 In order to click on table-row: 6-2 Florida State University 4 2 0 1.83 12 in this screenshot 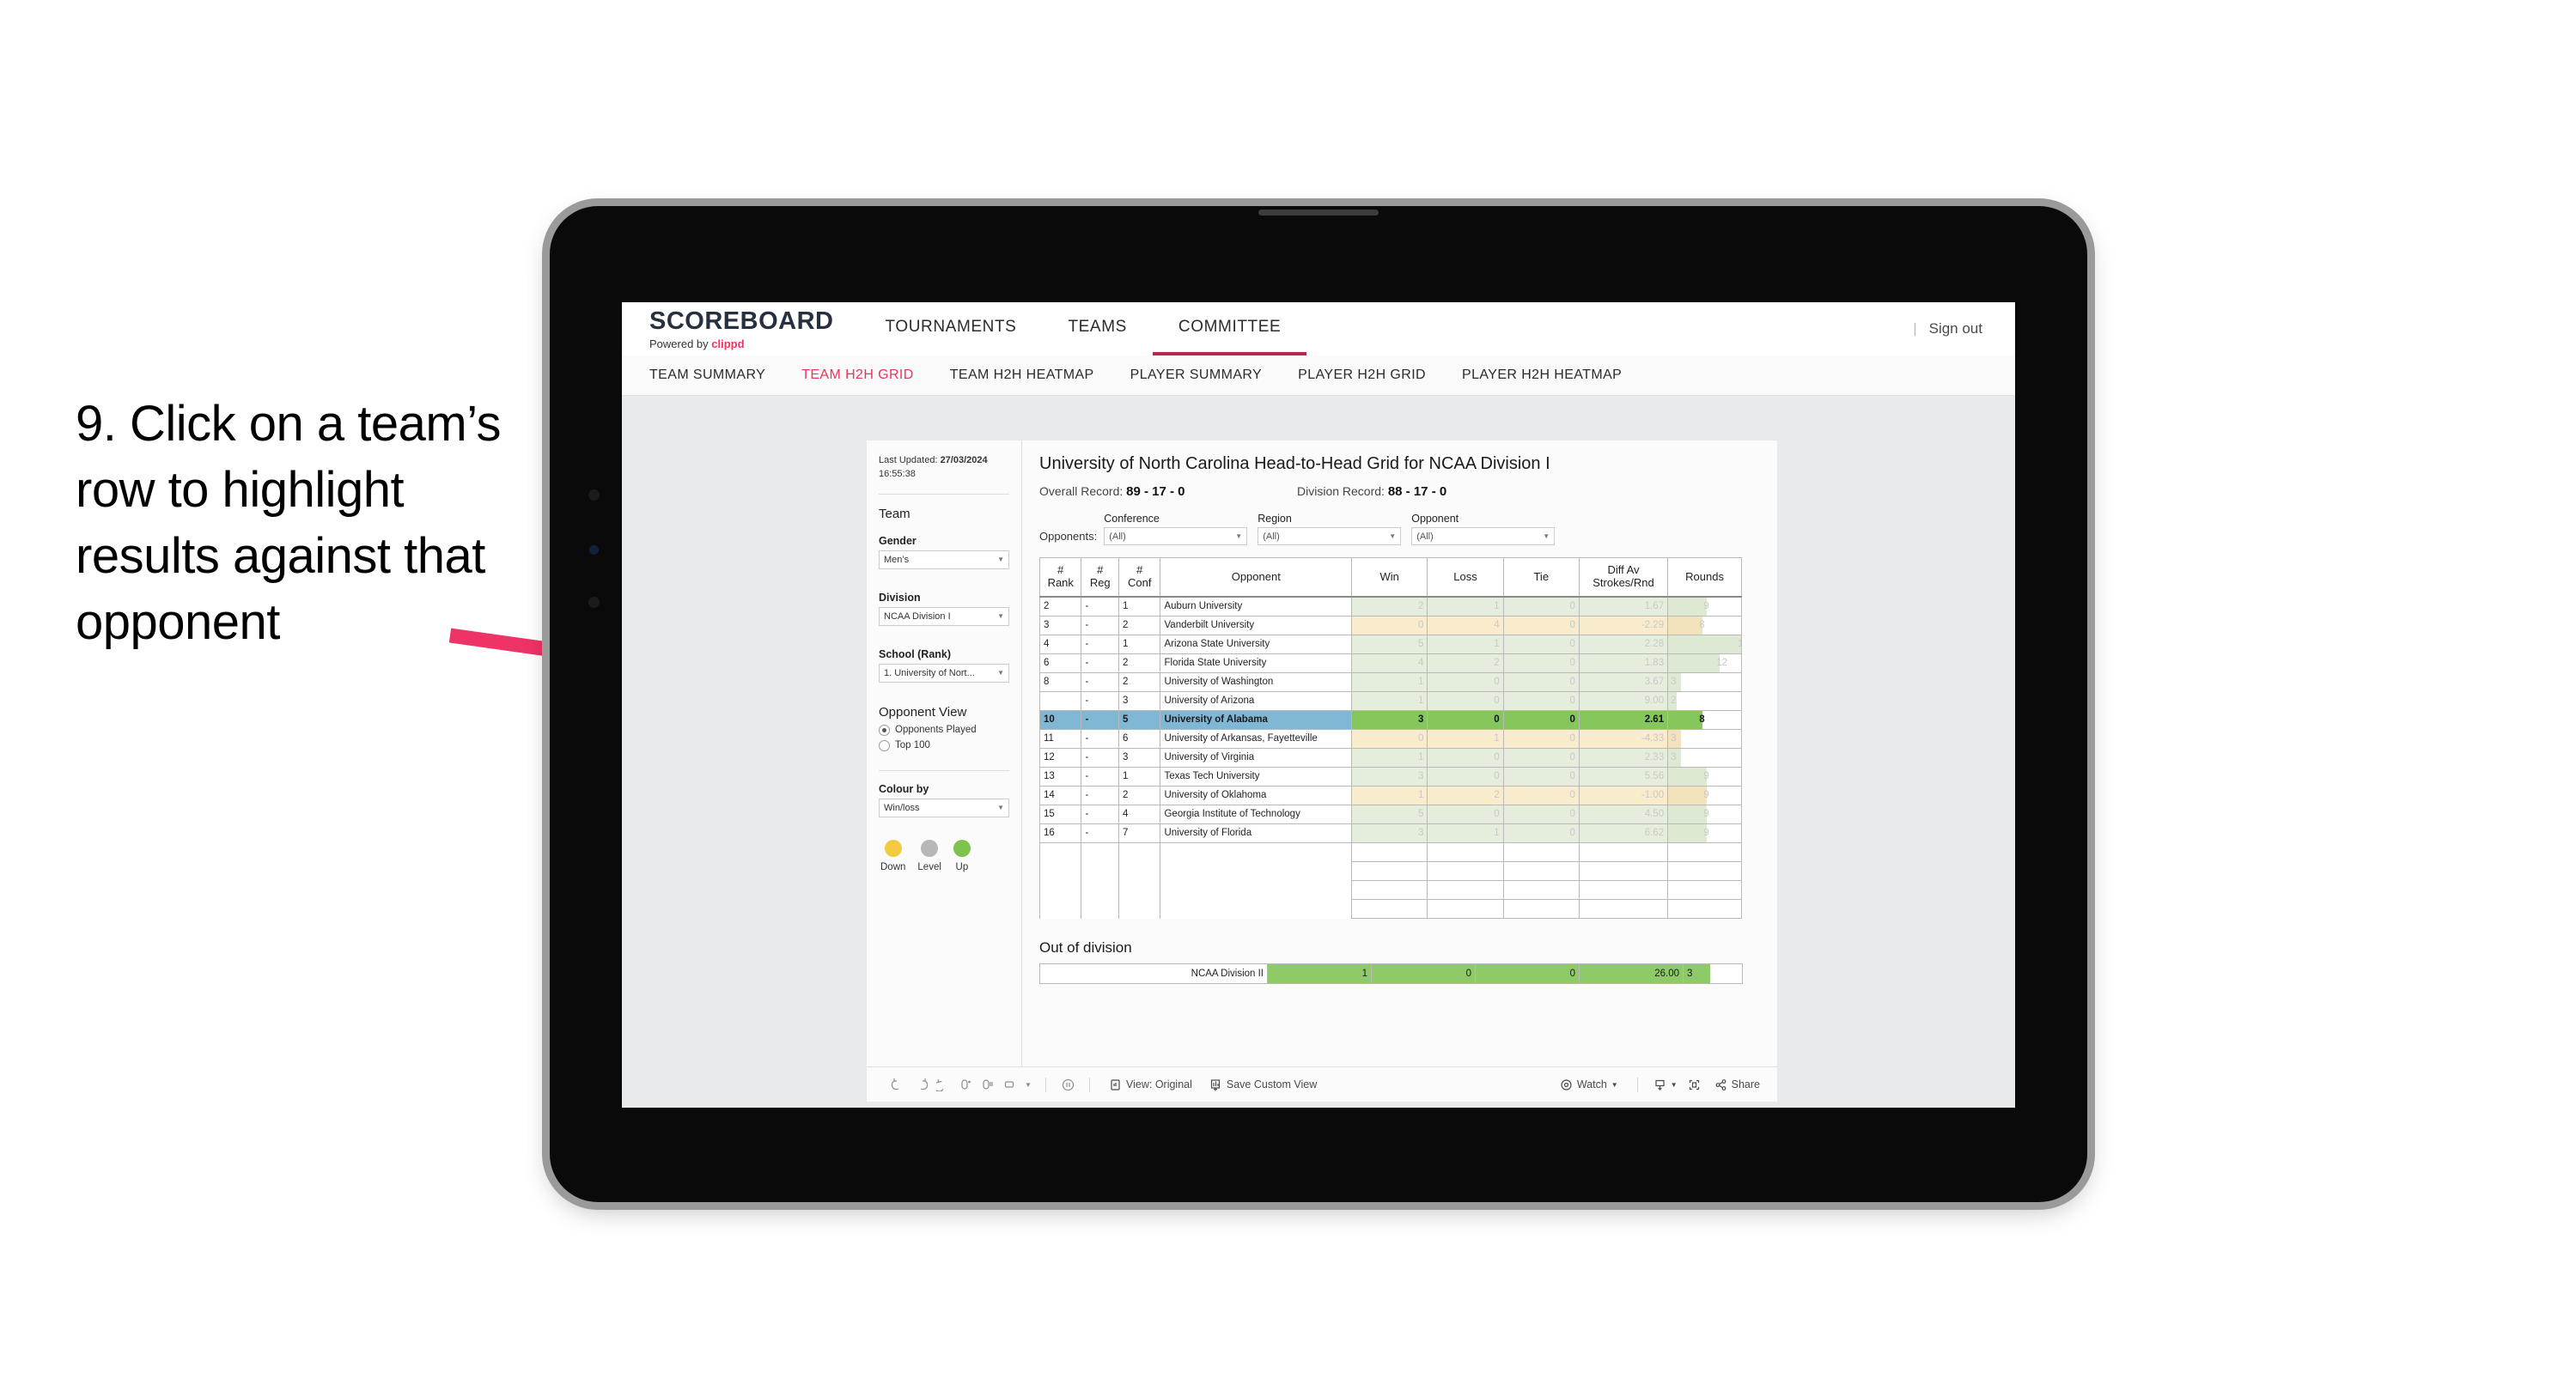, I will do `click(1390, 663)`.